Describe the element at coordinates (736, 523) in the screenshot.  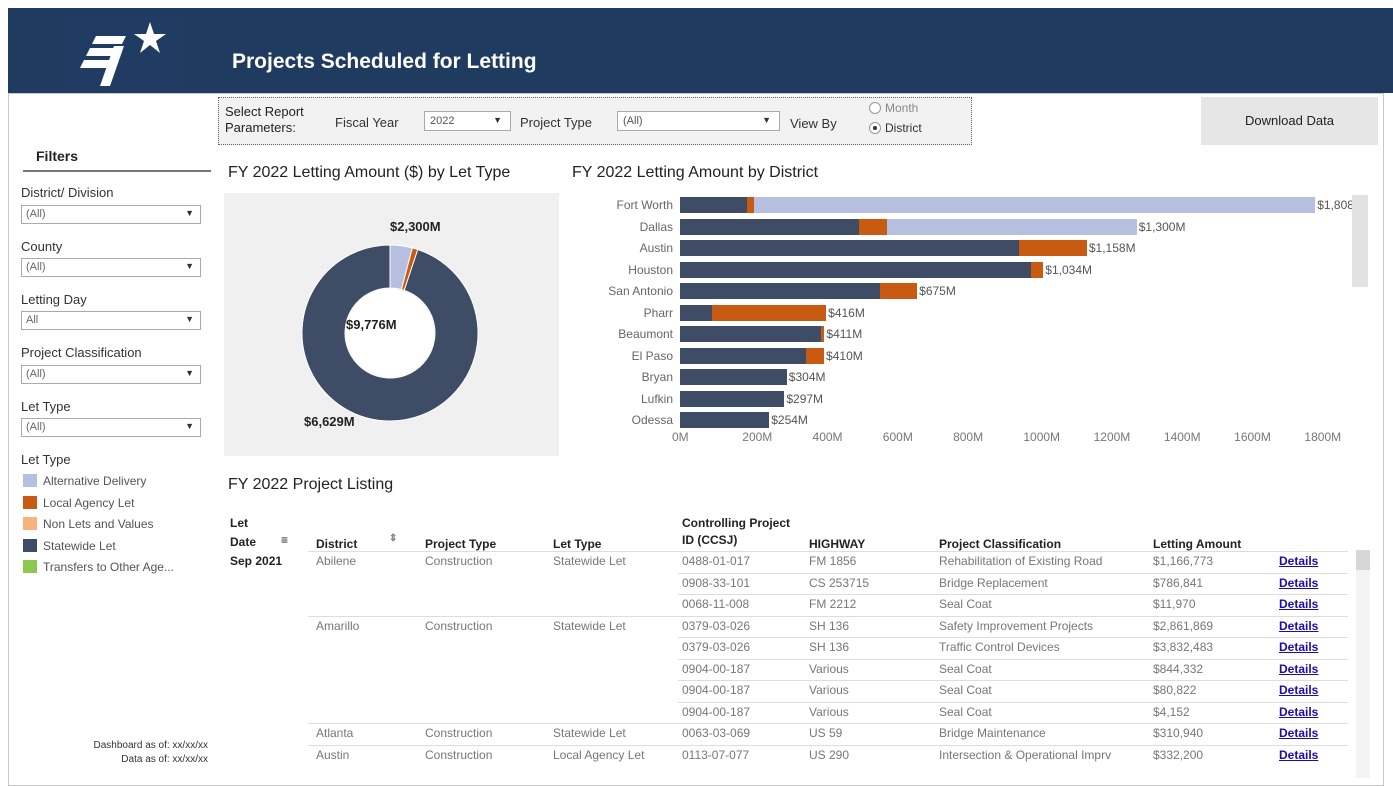
I see `header-ccsj-1: Controlling Project` at that location.